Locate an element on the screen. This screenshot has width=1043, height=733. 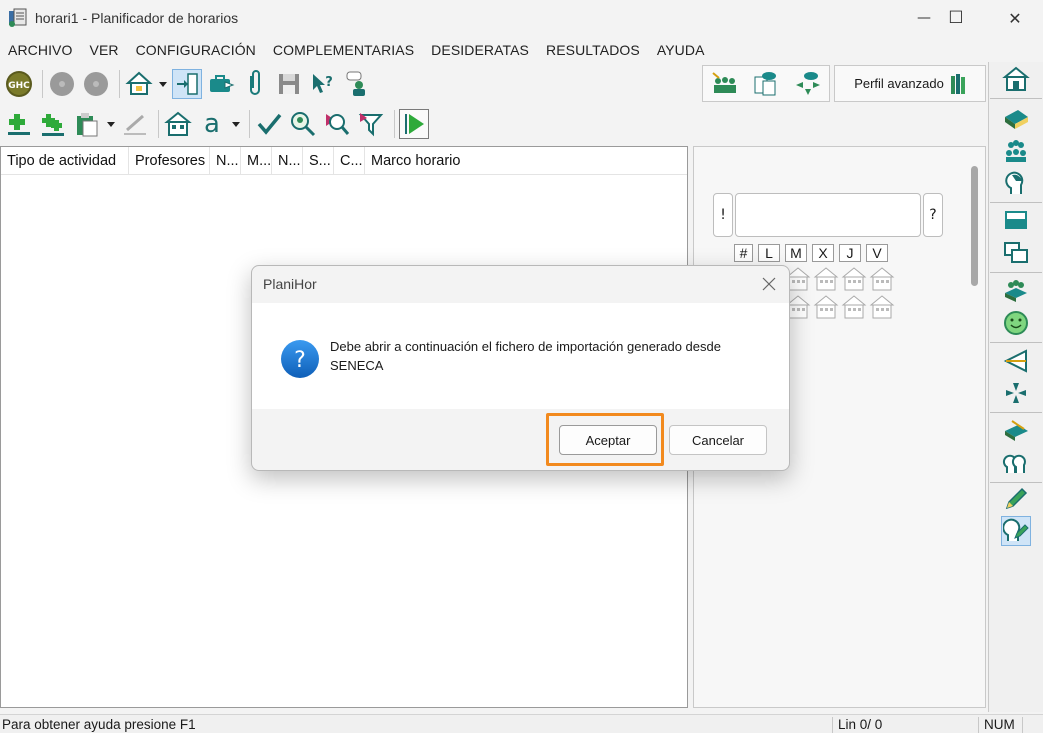
dialog-title: PlaniHor is located at coordinates (290, 284).